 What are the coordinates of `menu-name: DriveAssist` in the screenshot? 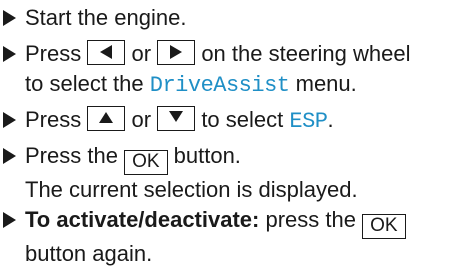 It's located at (219, 85).